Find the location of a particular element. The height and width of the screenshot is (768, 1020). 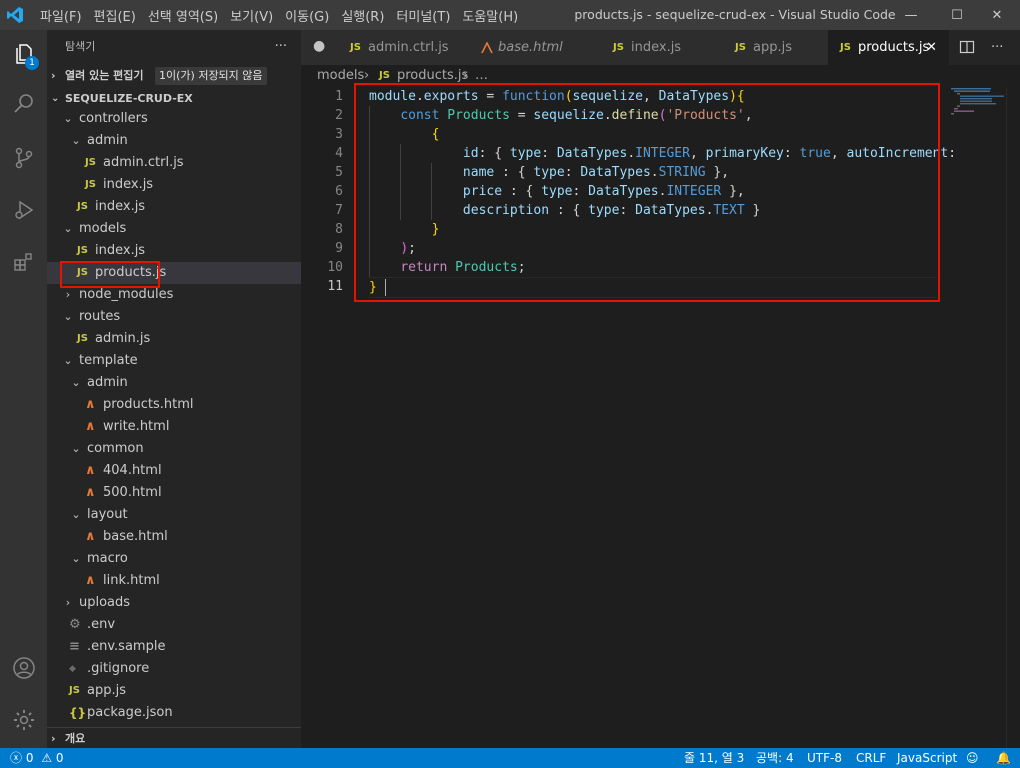

tab-label: app.js is located at coordinates (772, 47).